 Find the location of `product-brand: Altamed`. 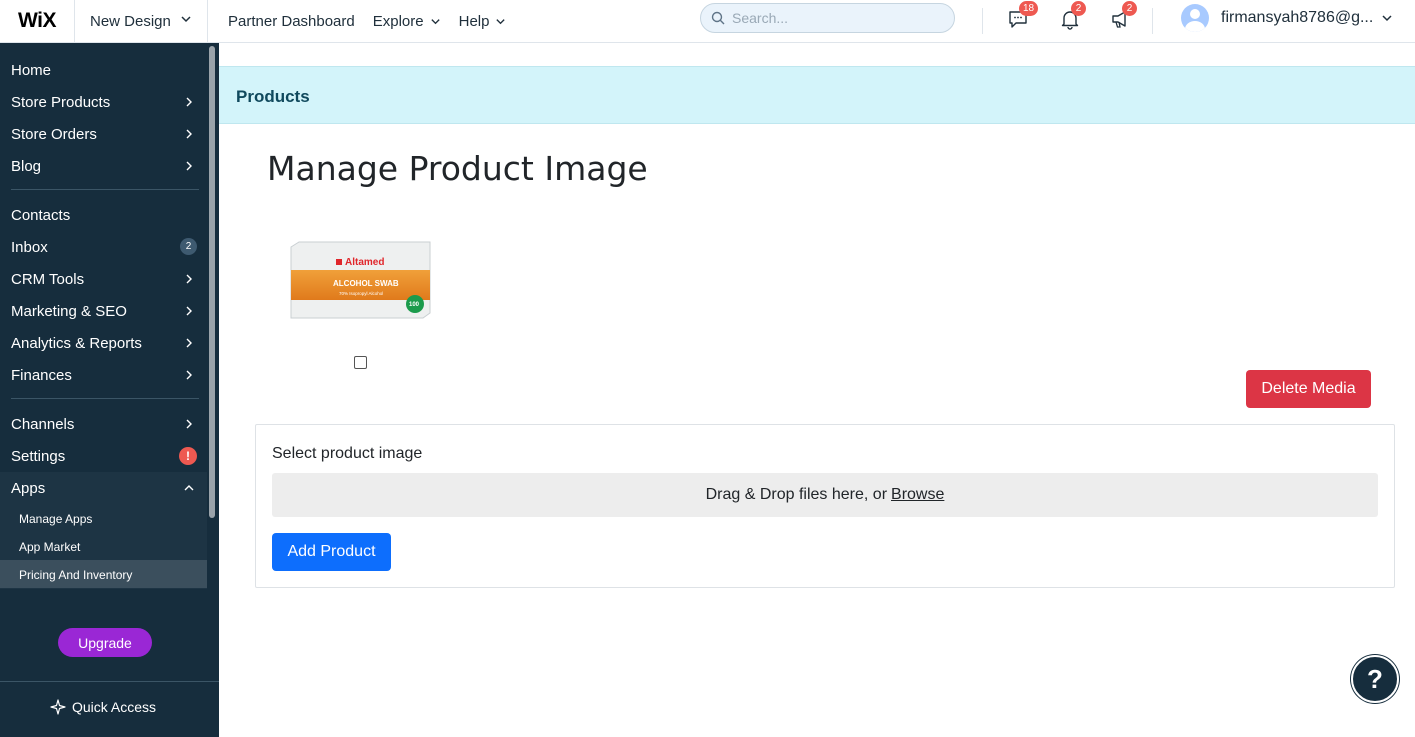

product-brand: Altamed is located at coordinates (364, 262).